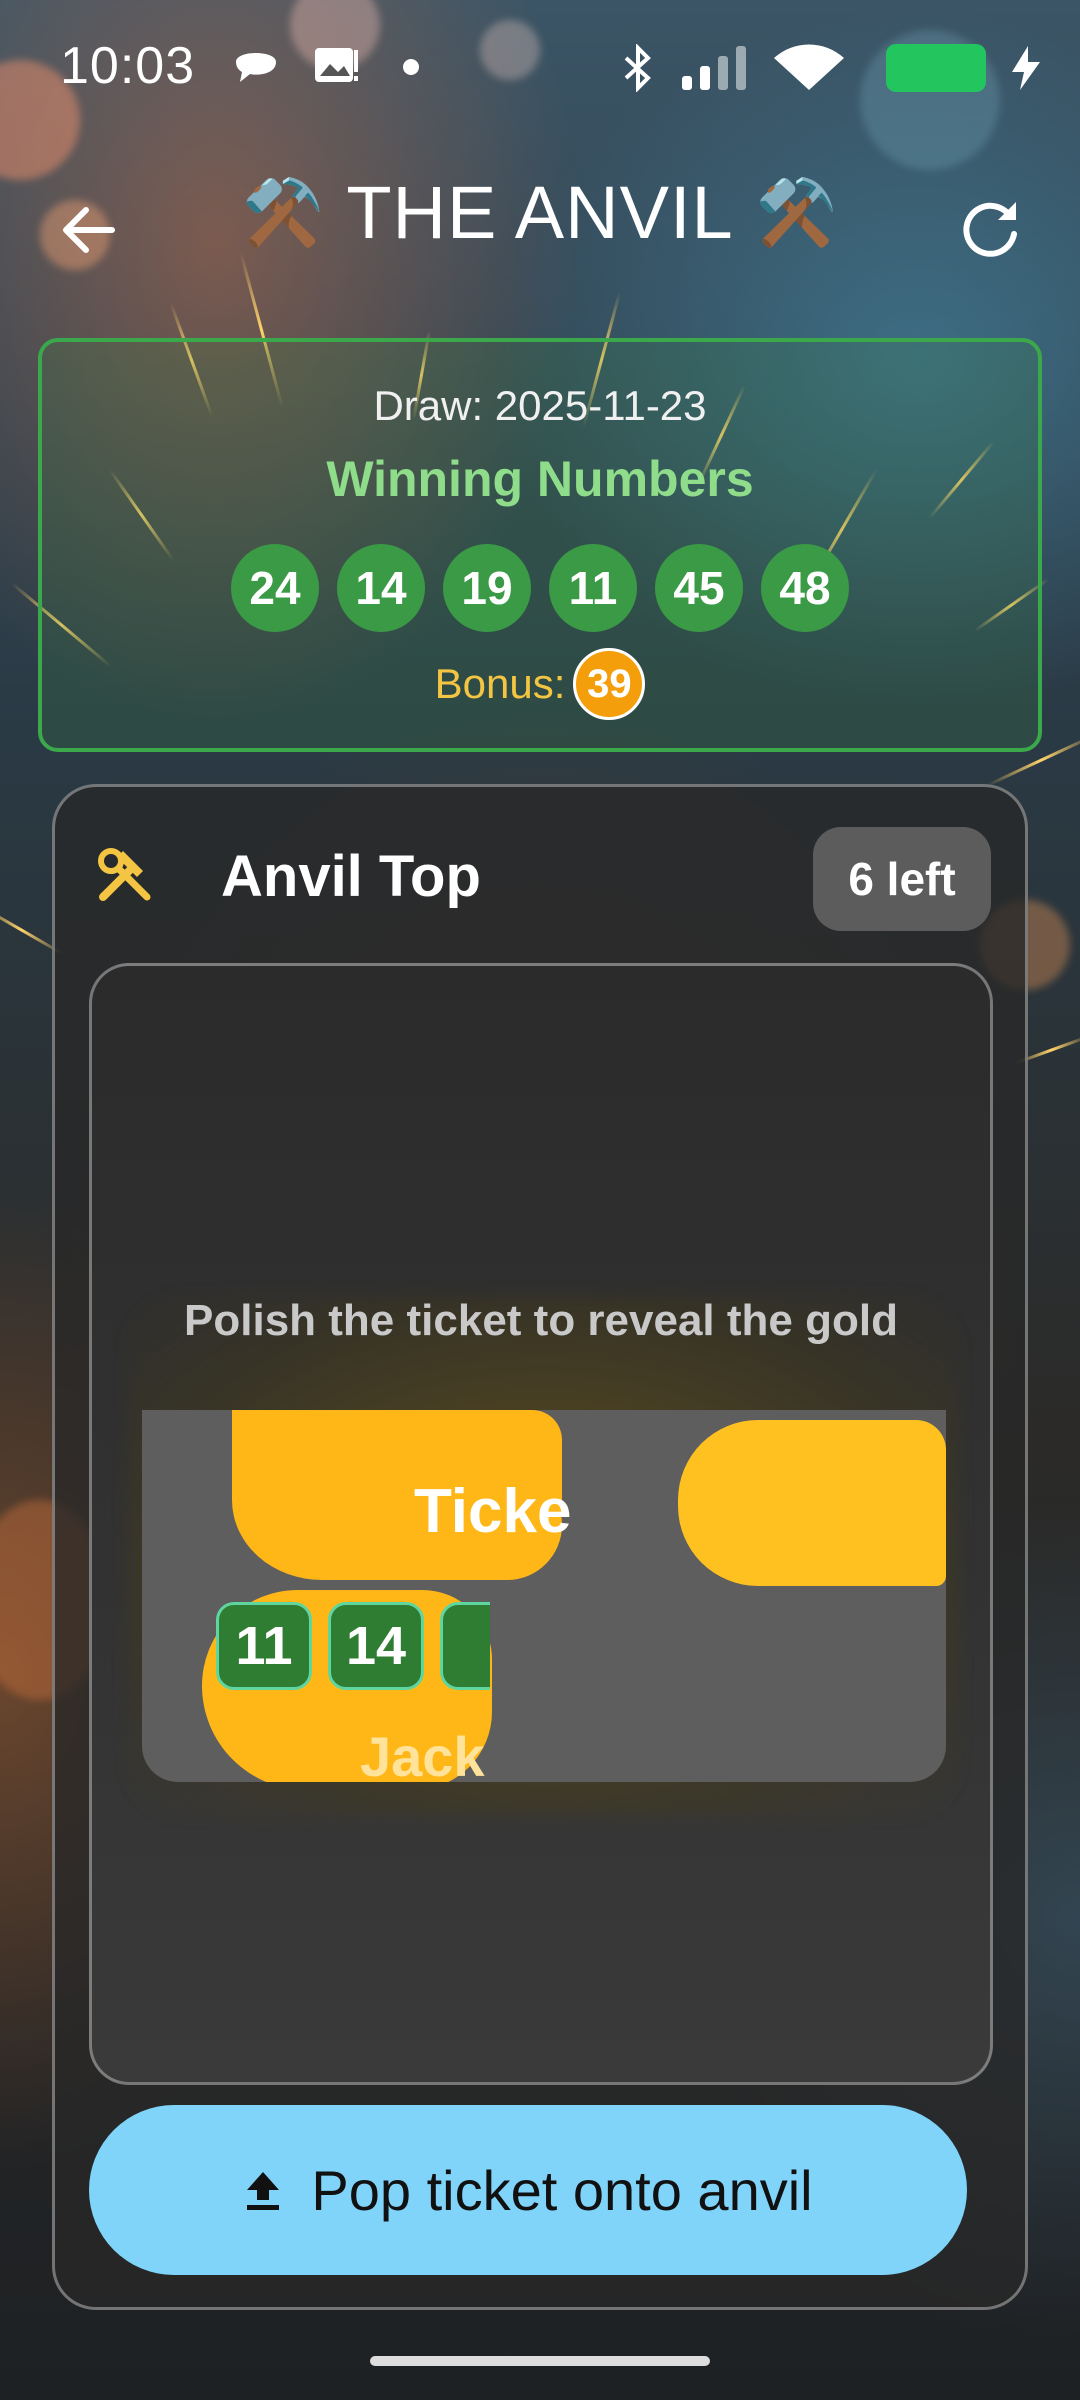 This screenshot has width=1080, height=2400. What do you see at coordinates (544, 1596) in the screenshot?
I see `scratch-ticket: Ticke 11 14 Jack` at bounding box center [544, 1596].